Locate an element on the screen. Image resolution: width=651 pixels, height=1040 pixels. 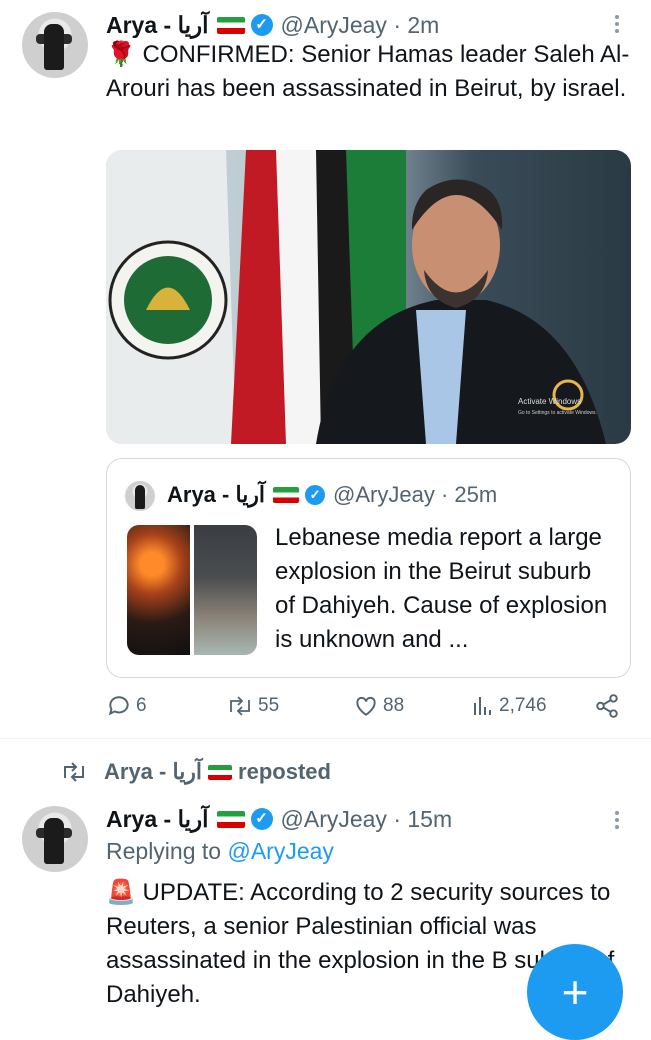
explosion-photo-night is located at coordinates (158, 590).